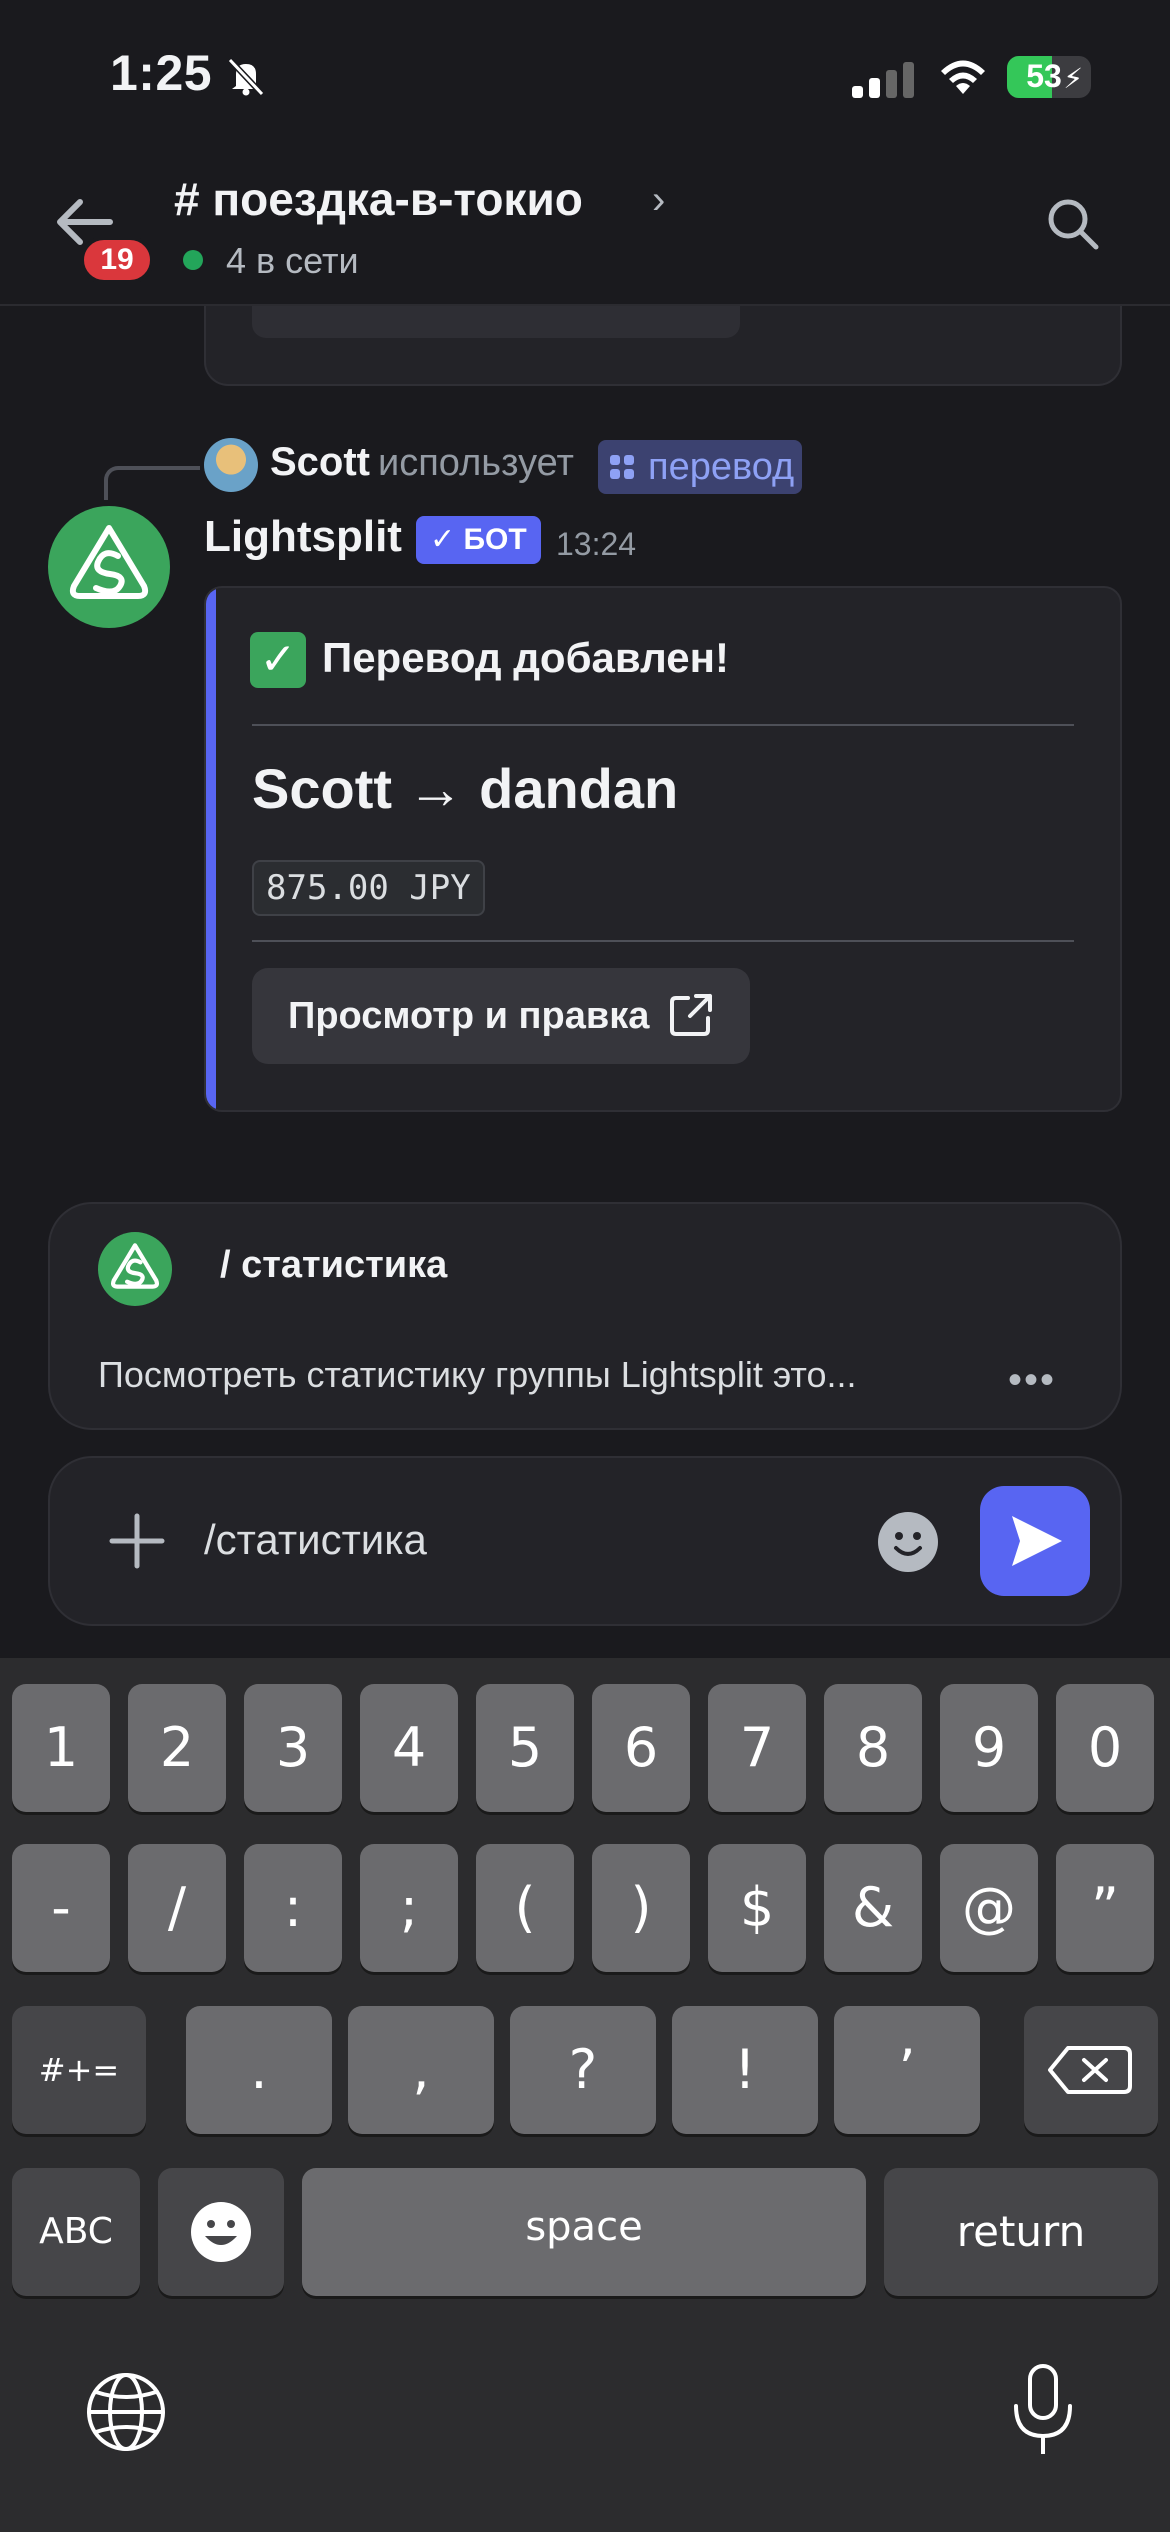  What do you see at coordinates (231, 465) in the screenshot?
I see `avatar-scott` at bounding box center [231, 465].